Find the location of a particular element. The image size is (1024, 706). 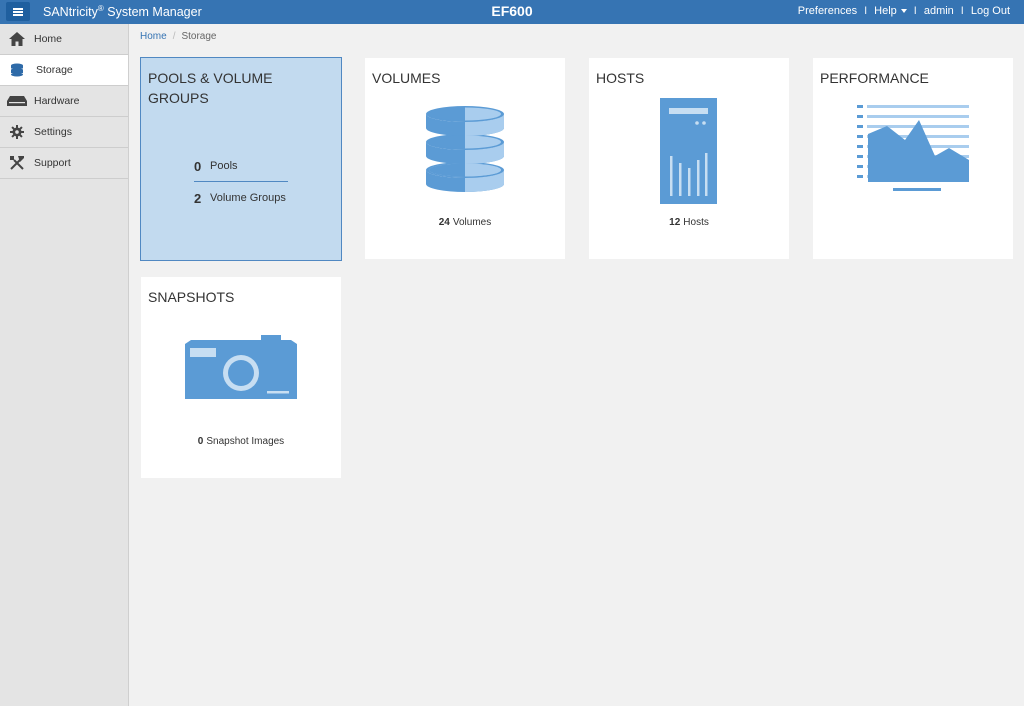

sidebar-item-hardware: Hardware is located at coordinates (64, 101).